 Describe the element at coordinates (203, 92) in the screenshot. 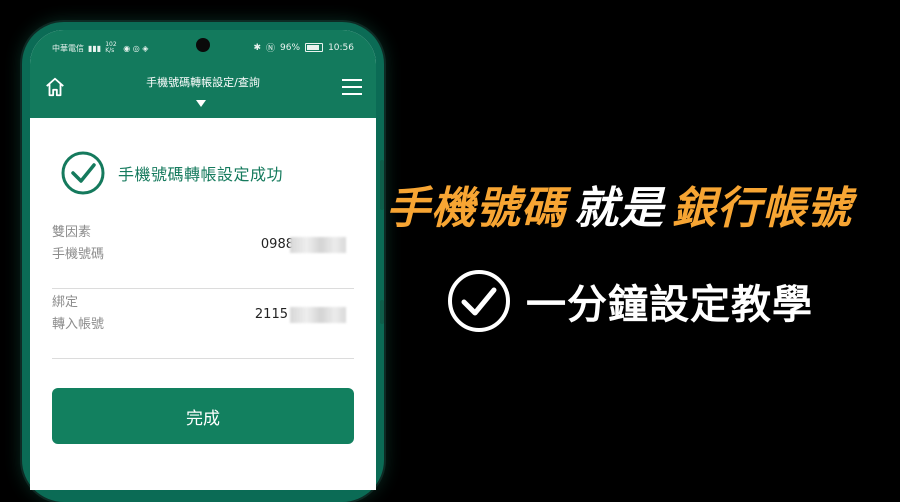

I see `app-header: 手機號碼轉帳設定/查詢` at that location.